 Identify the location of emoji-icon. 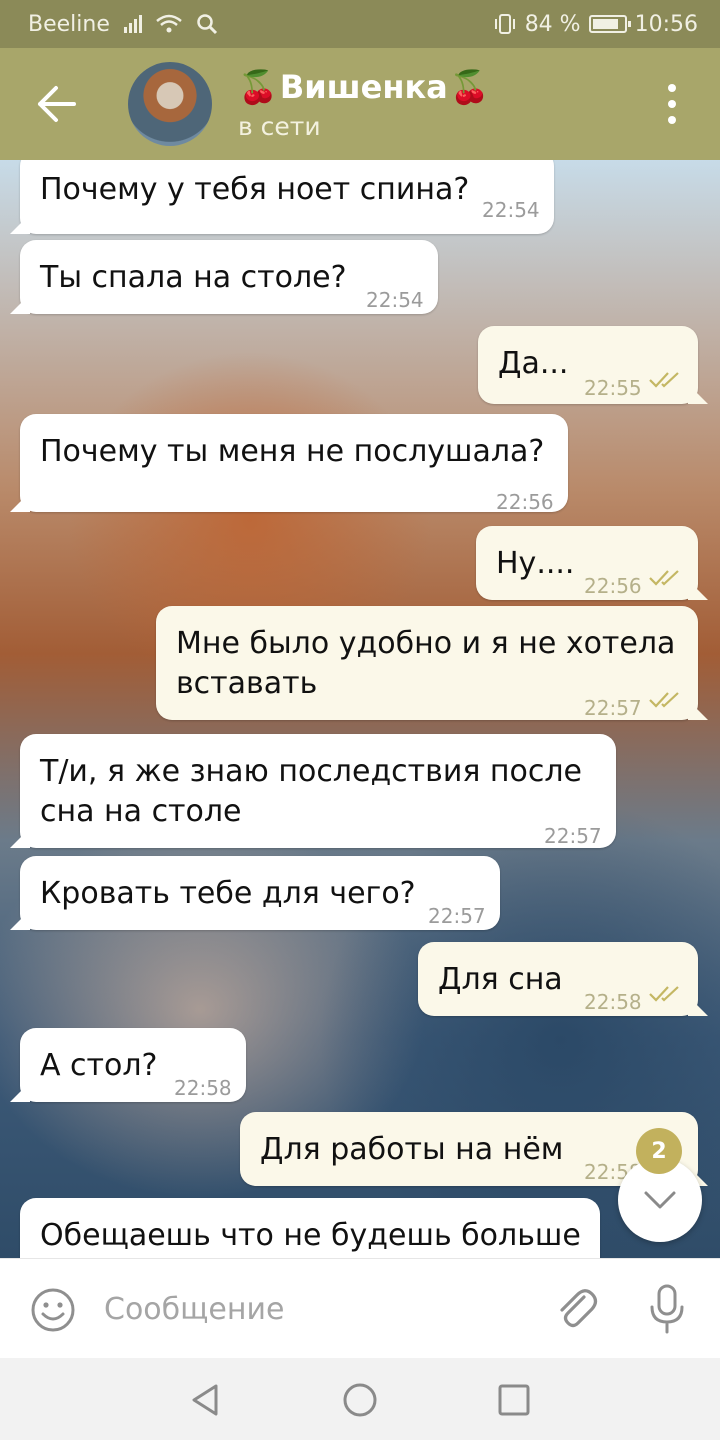
(53, 1310).